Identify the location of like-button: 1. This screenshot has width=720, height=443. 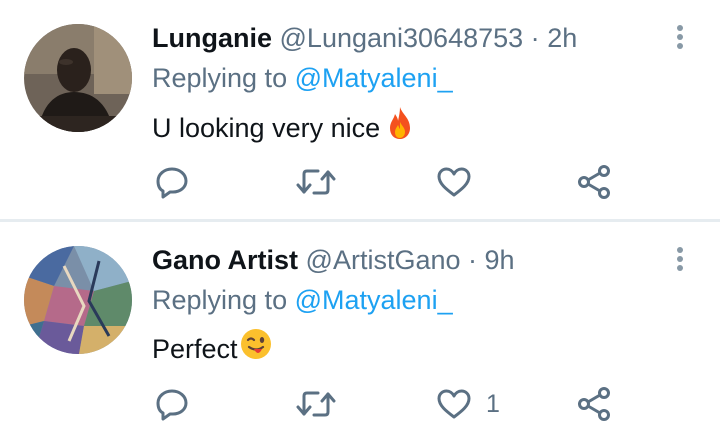
(468, 404).